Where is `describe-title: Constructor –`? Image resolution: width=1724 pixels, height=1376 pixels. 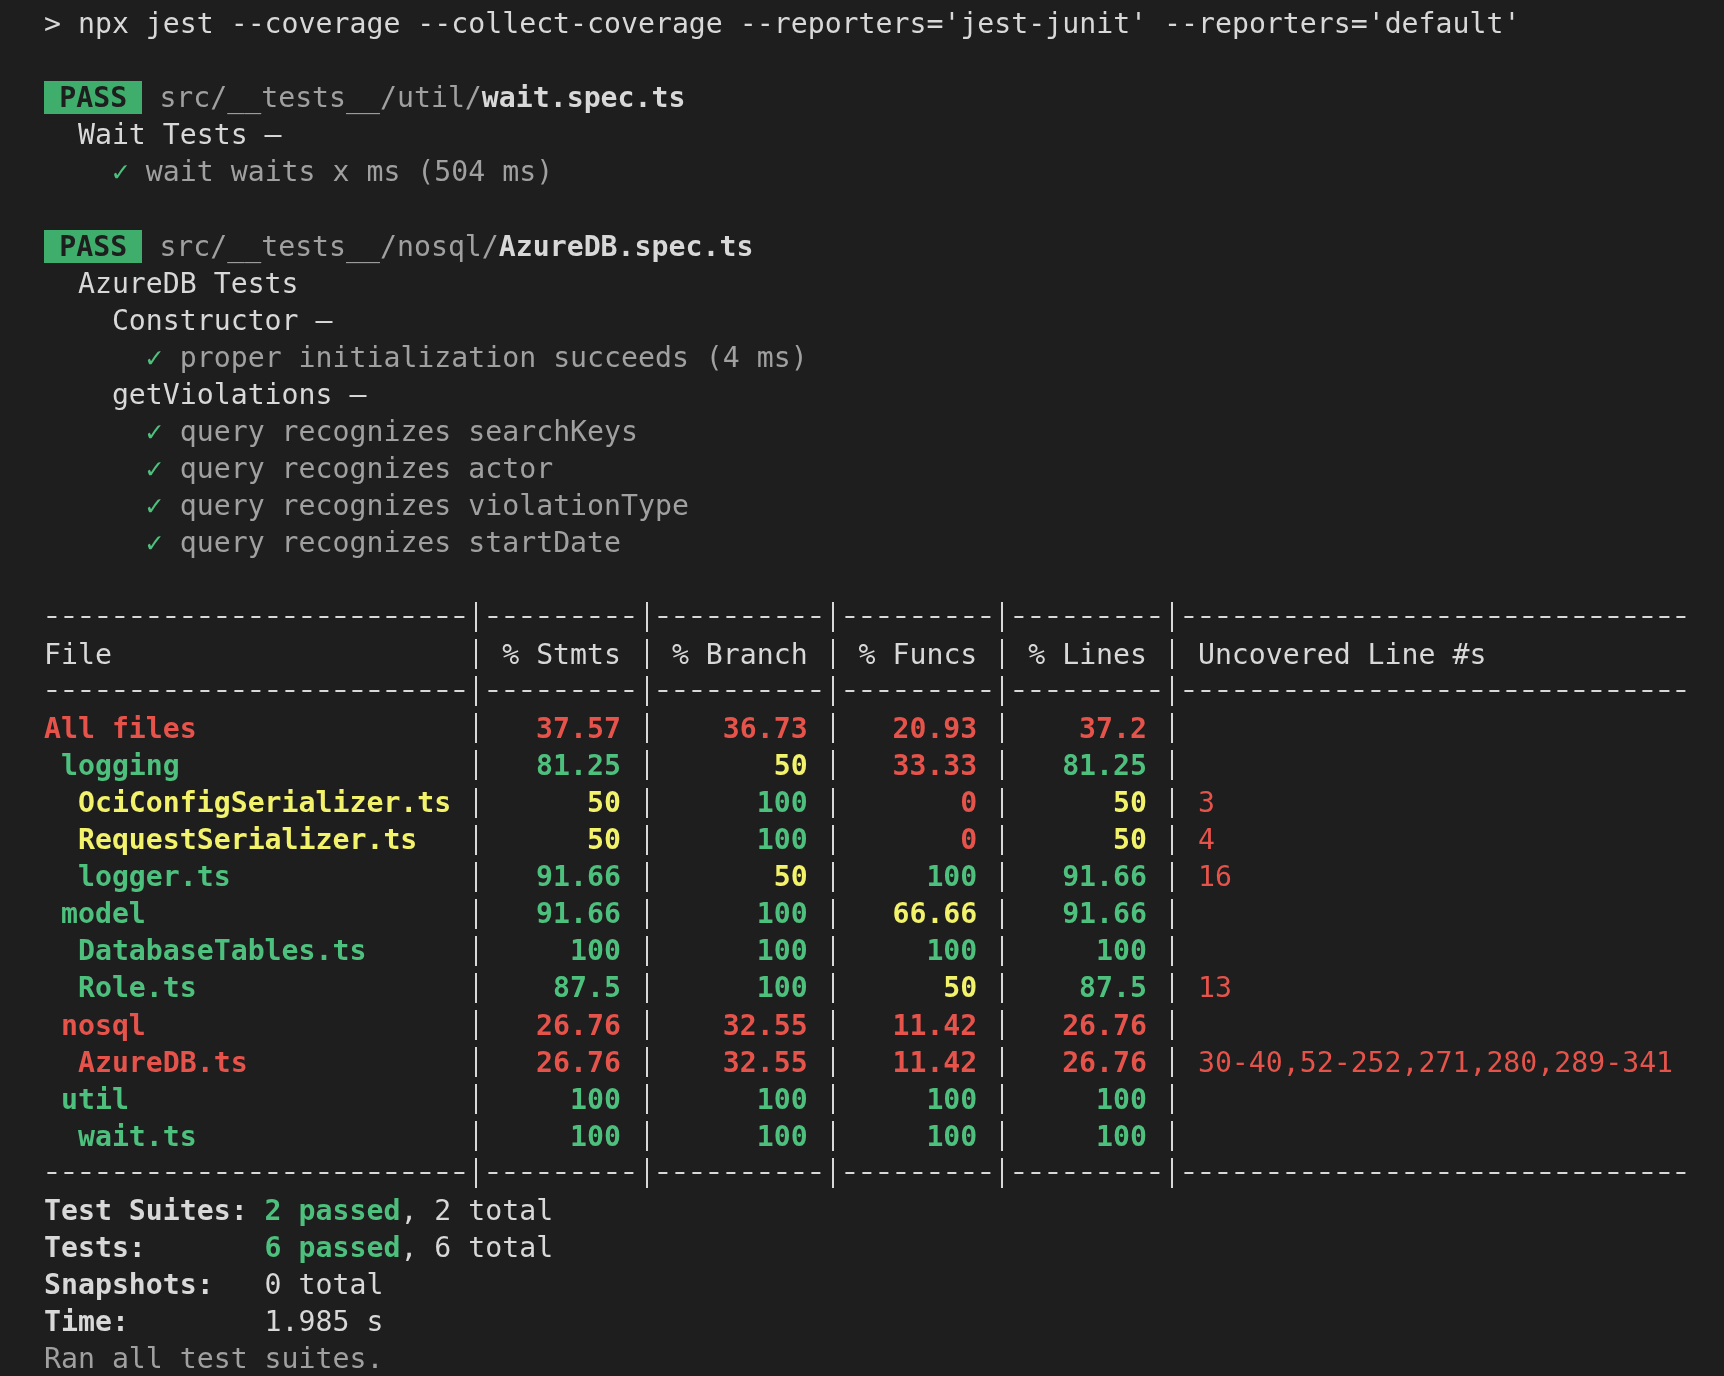 describe-title: Constructor – is located at coordinates (222, 320).